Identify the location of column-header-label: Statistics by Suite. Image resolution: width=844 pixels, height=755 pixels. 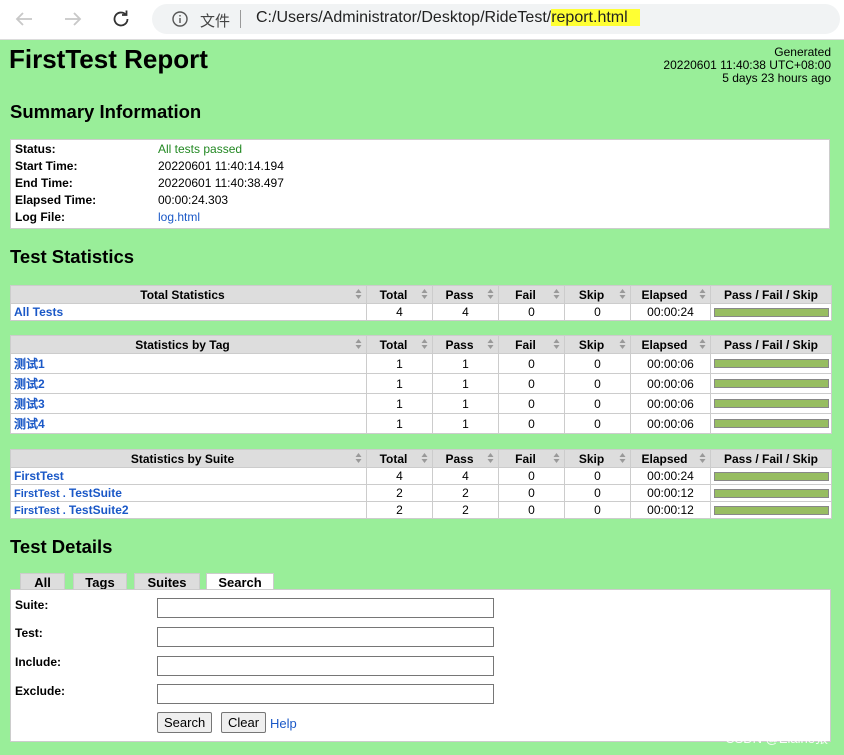
(182, 458).